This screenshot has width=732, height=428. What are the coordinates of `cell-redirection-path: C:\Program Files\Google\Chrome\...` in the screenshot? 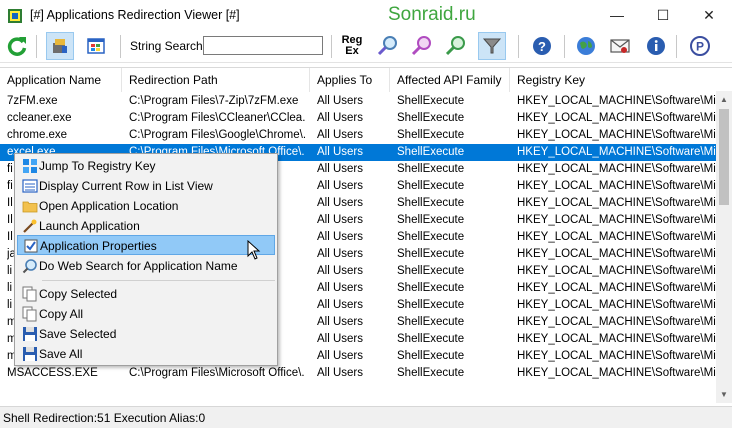 It's located at (217, 135).